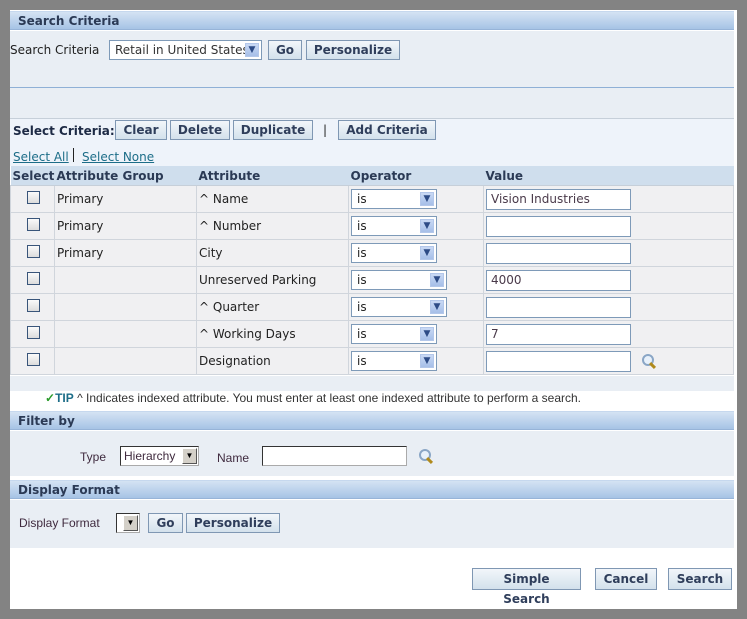 Image resolution: width=747 pixels, height=619 pixels. Describe the element at coordinates (233, 458) in the screenshot. I see `name-label: Name` at that location.